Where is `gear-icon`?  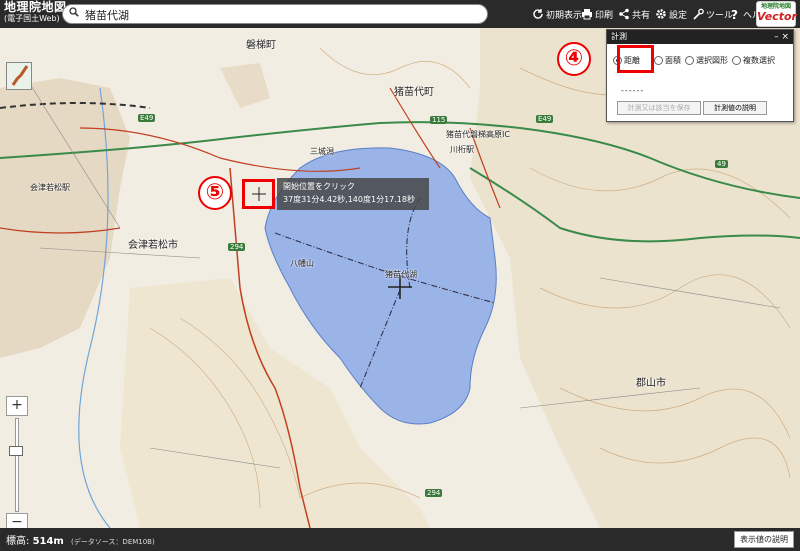
gear-icon is located at coordinates (661, 14).